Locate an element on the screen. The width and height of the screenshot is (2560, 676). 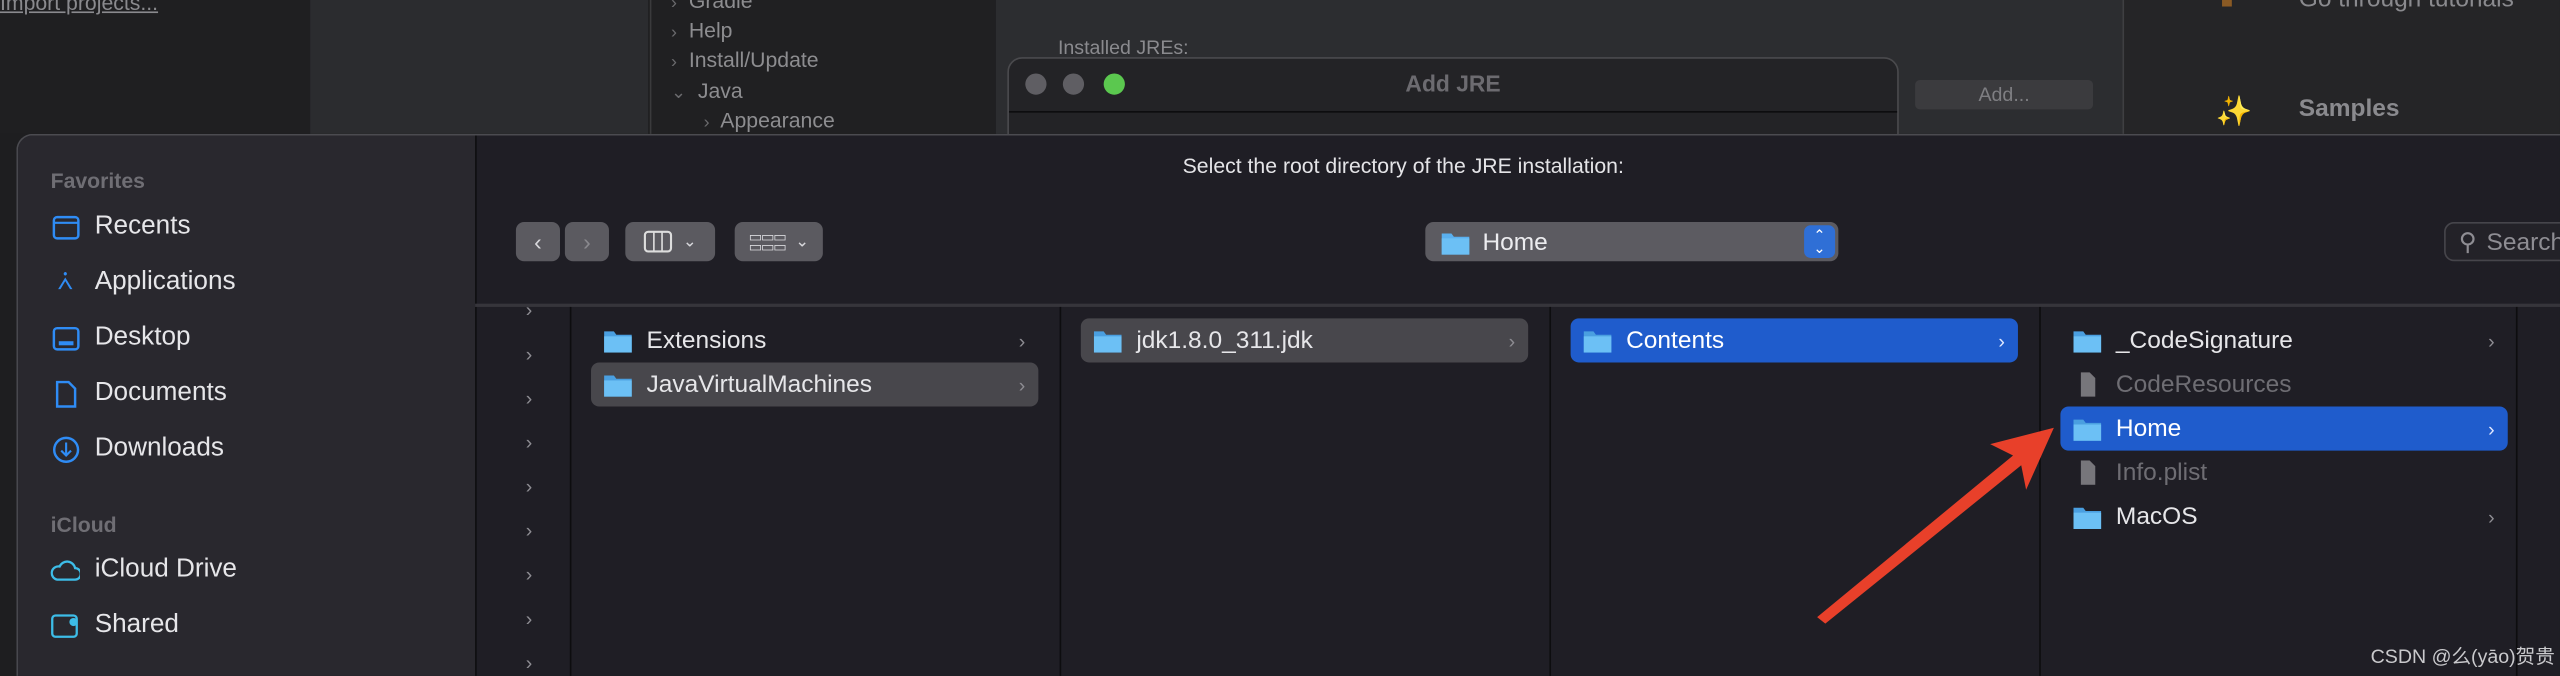
red-arrow-icon is located at coordinates (1935, 525).